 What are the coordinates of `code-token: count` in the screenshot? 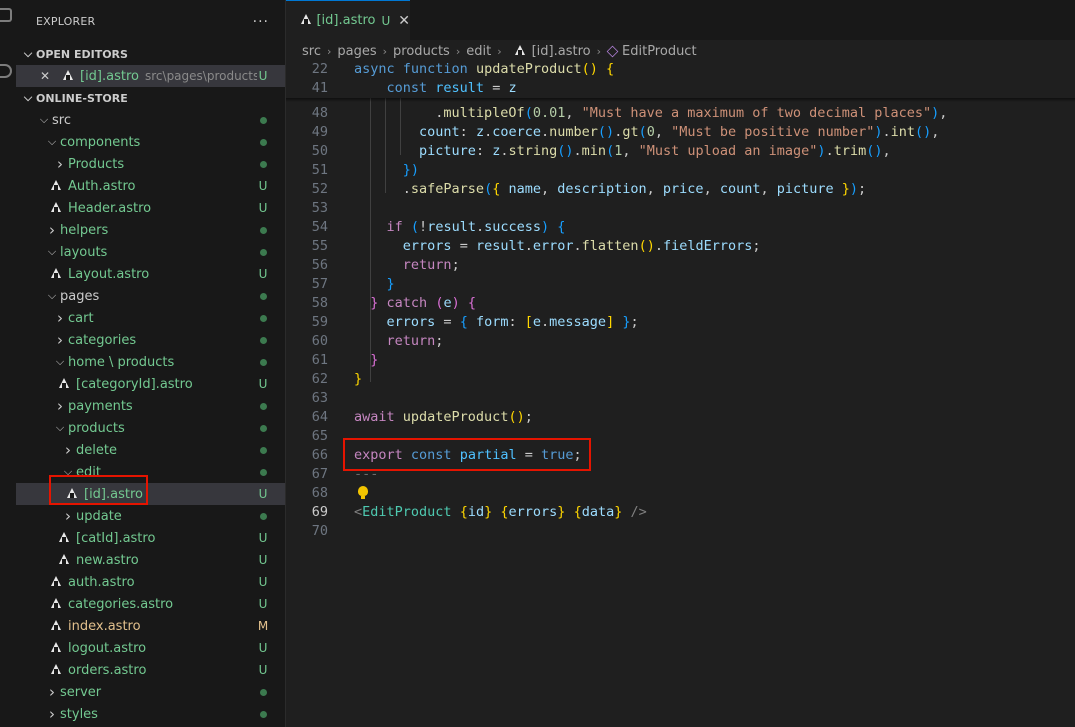 It's located at (740, 189).